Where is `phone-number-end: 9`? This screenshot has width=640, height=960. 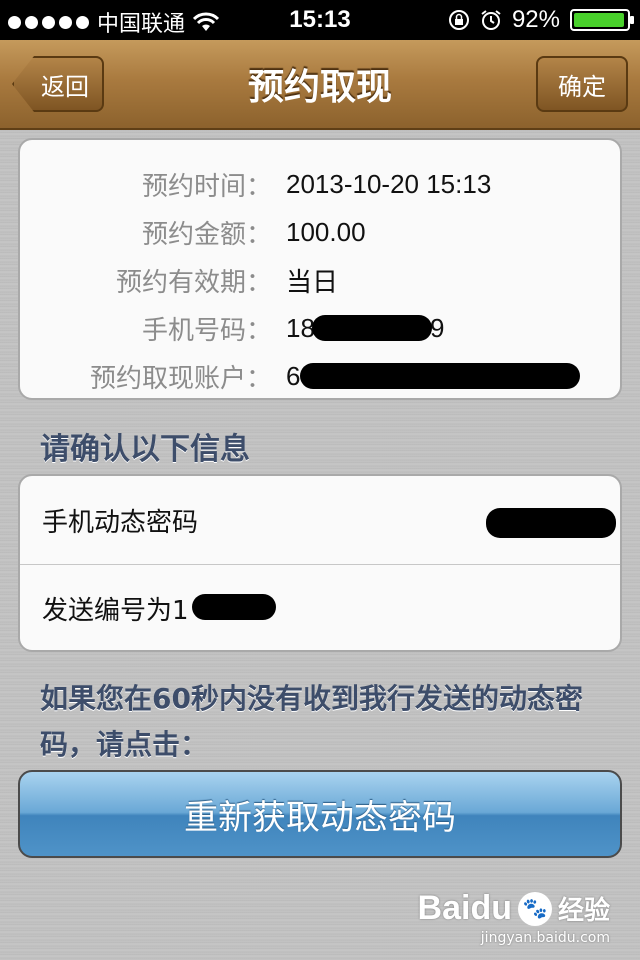 phone-number-end: 9 is located at coordinates (437, 327).